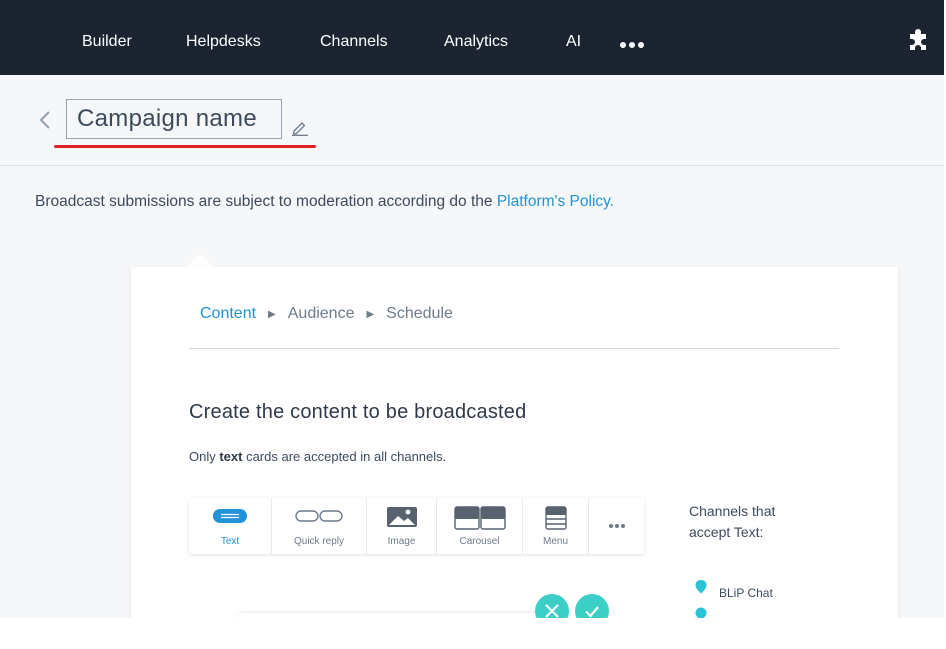  Describe the element at coordinates (230, 516) in the screenshot. I see `text-card-icon` at that location.